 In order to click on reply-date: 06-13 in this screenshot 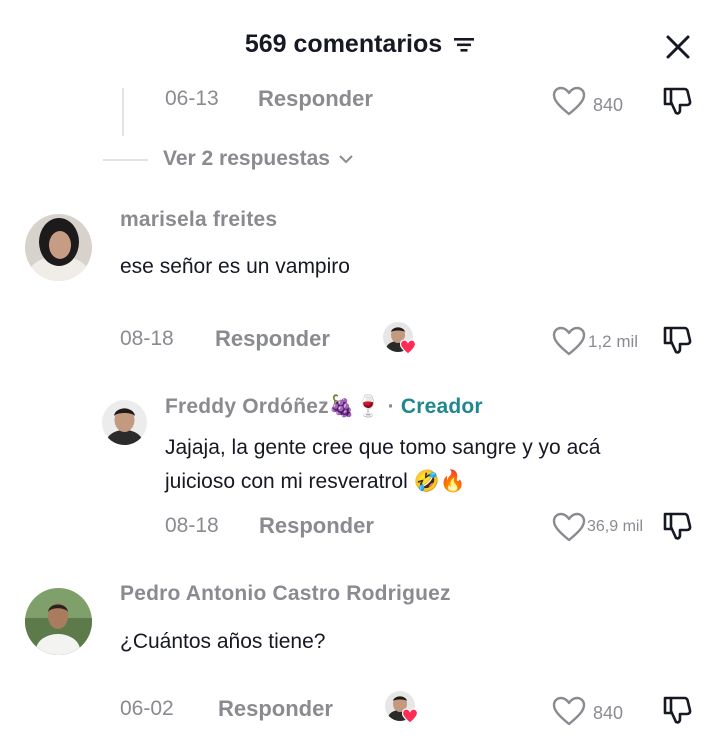, I will do `click(192, 98)`.